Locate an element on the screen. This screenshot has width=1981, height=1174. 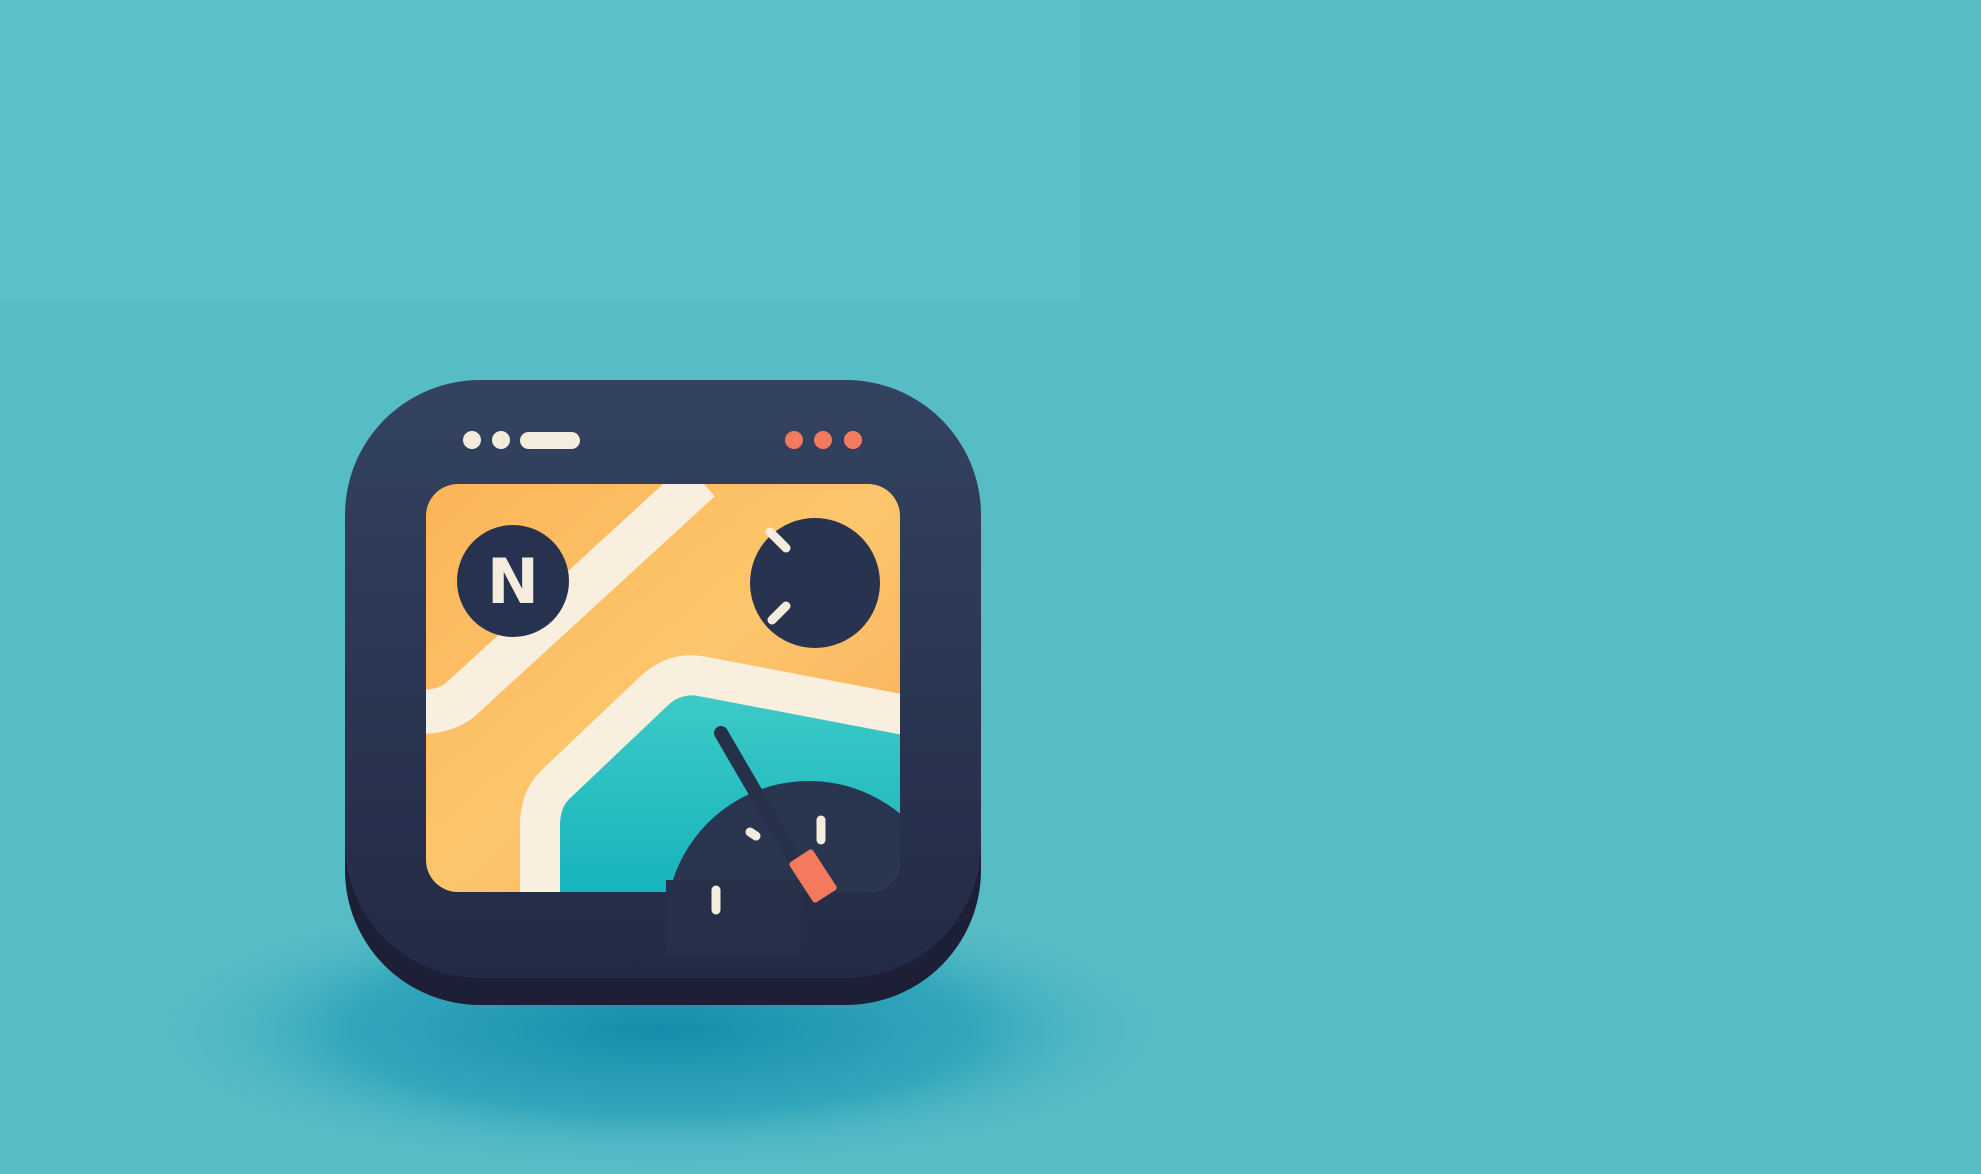
compass-button: N is located at coordinates (513, 581).